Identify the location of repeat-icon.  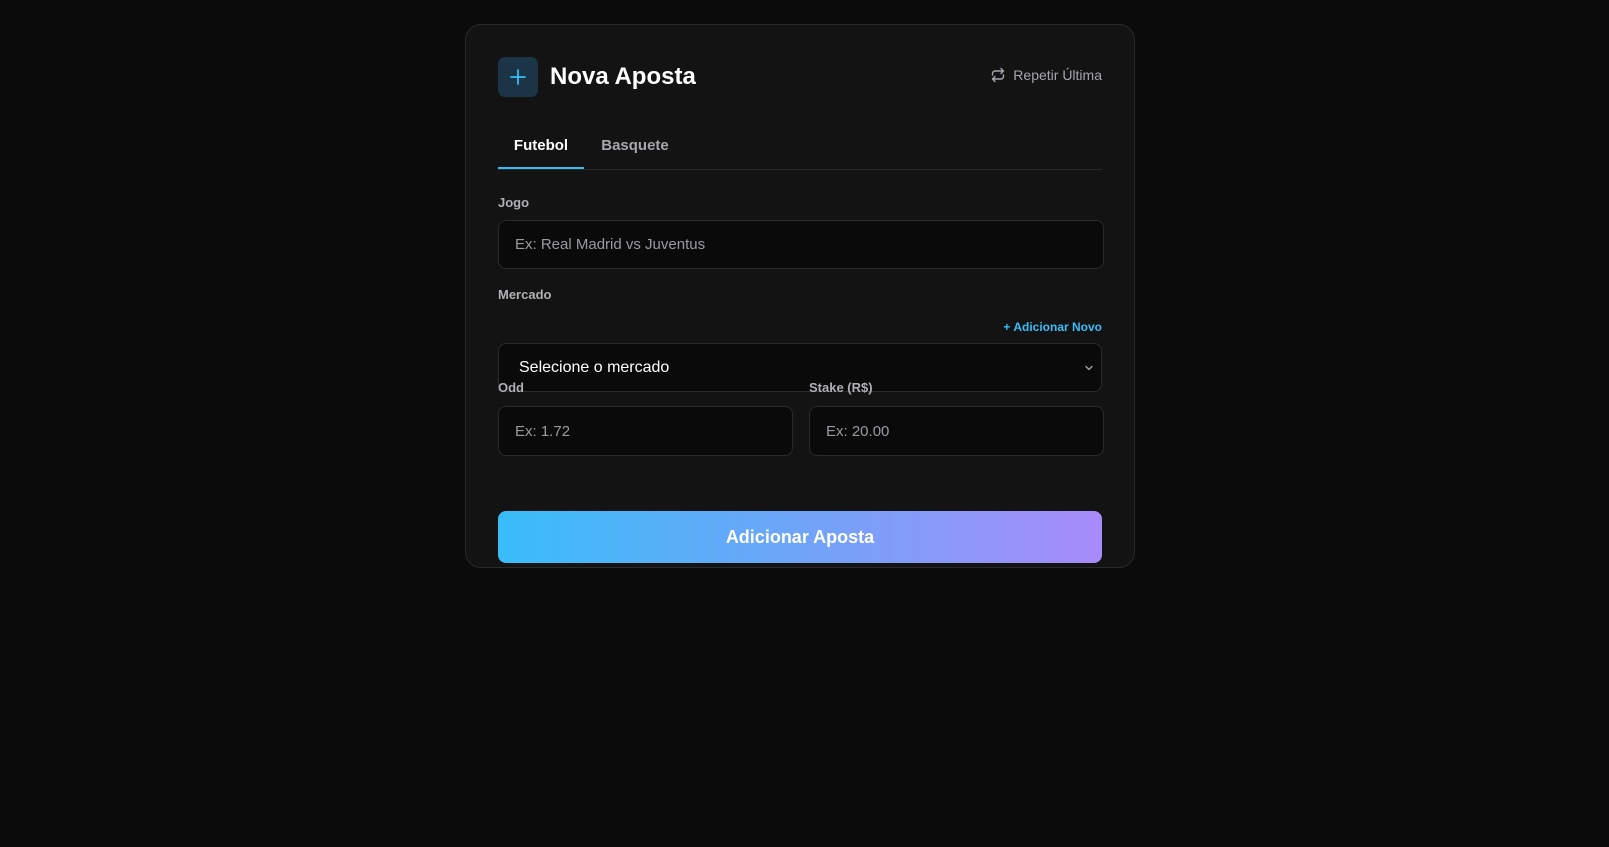
(998, 75).